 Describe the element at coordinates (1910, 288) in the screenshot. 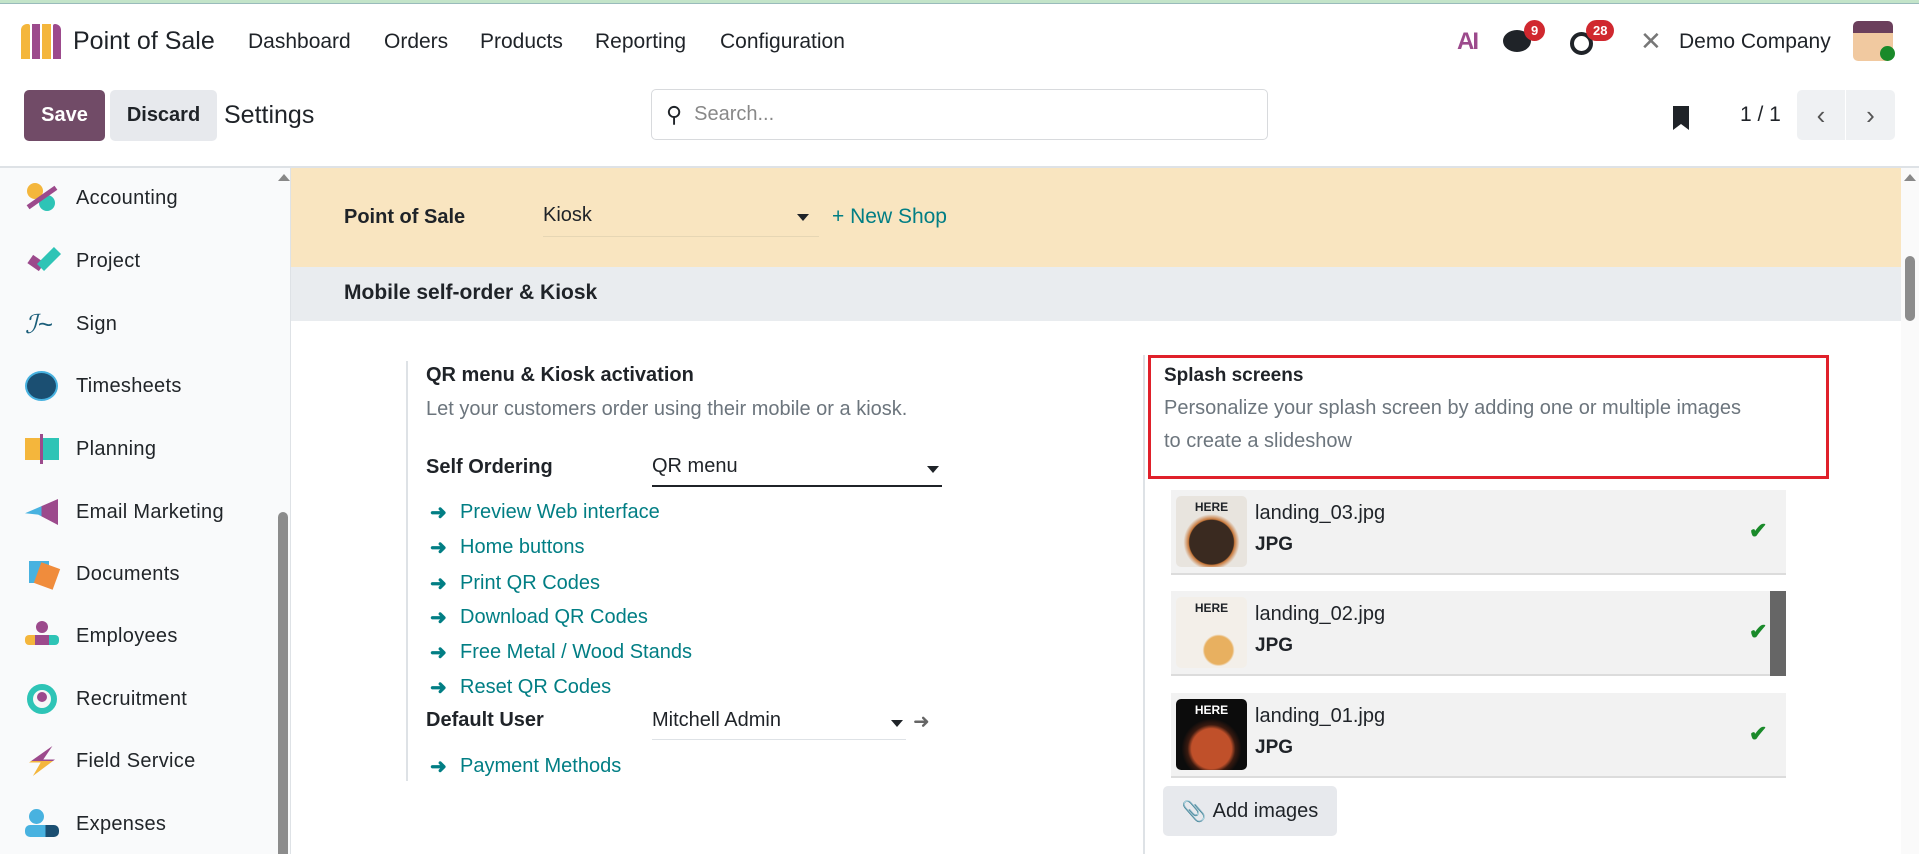

I see `main-scrollbar-thumb` at that location.